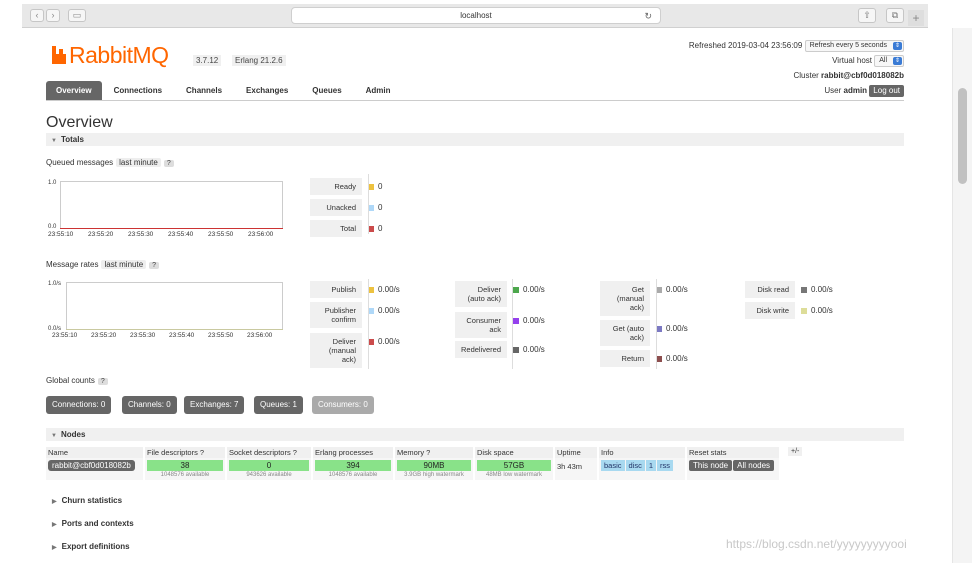  I want to click on logout-button: Log out, so click(886, 91).